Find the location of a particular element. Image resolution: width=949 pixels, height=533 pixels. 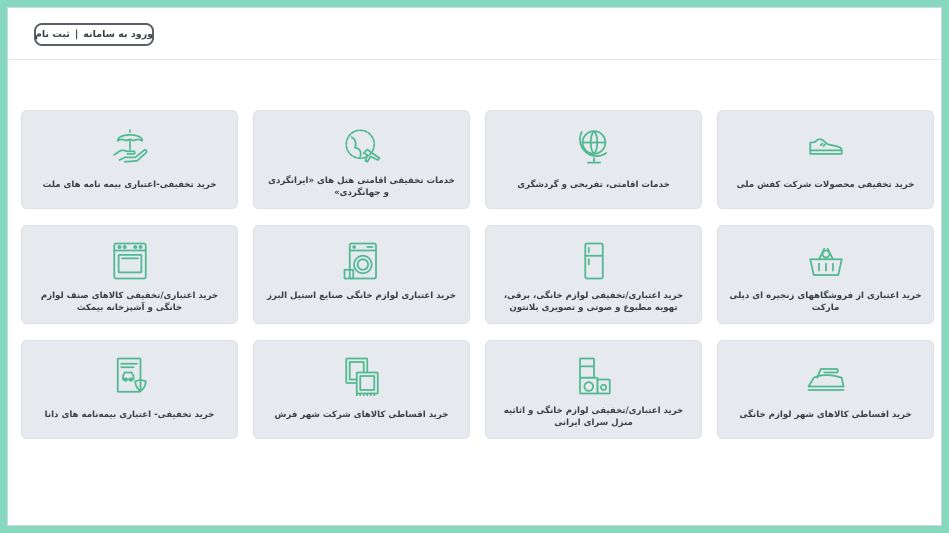

login-label: ورود به سامانه is located at coordinates (118, 34).